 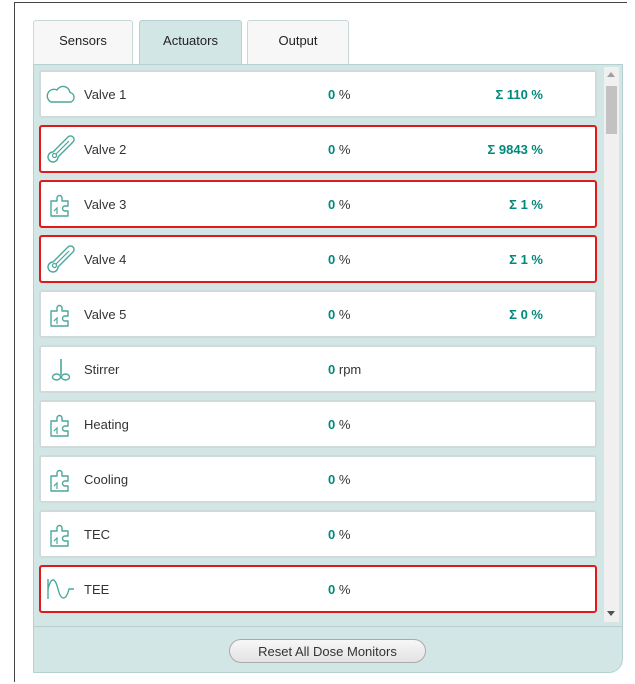 I want to click on tab-output: Output, so click(x=298, y=42).